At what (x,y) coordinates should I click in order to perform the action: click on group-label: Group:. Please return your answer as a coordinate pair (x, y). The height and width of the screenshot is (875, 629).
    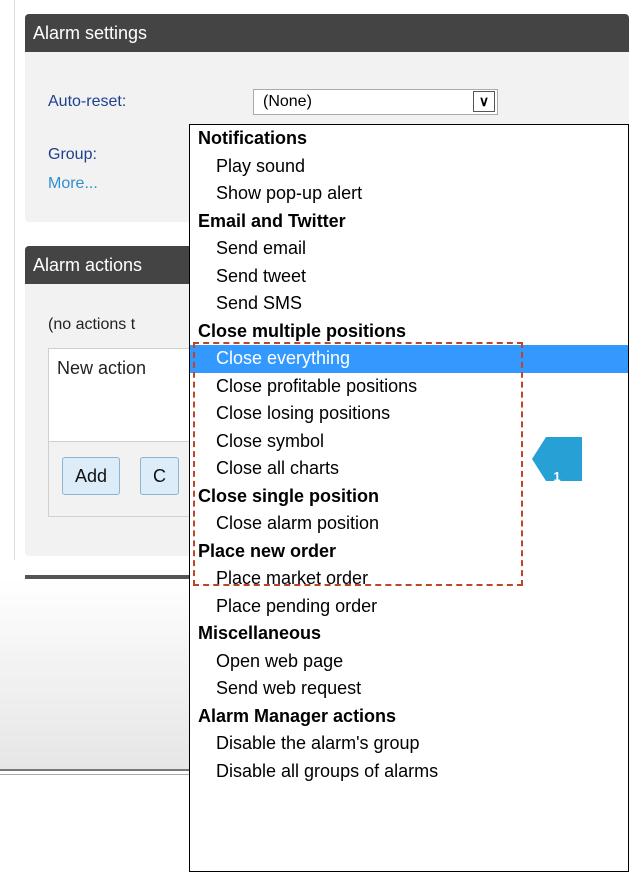
    Looking at the image, I should click on (72, 154).